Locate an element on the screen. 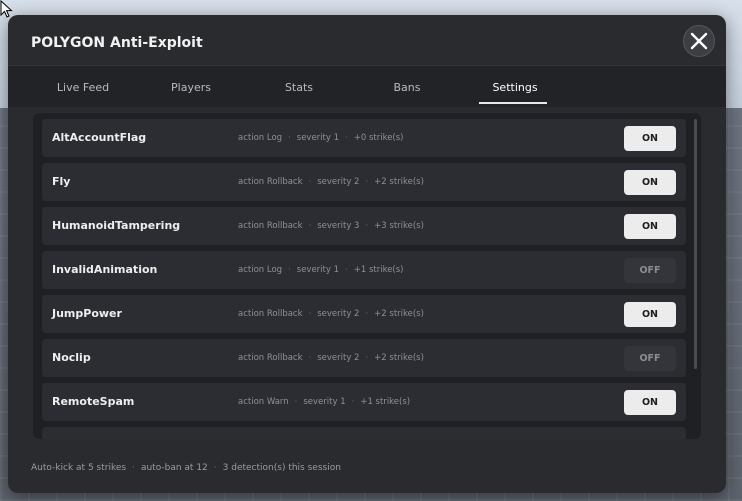 This screenshot has height=501, width=742. detection-meta: action Log · severity 1 · +1 strike(s) is located at coordinates (321, 270).